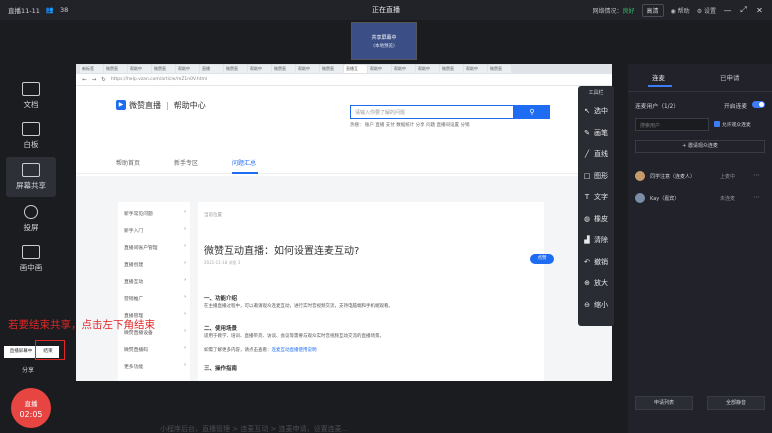 Image resolution: width=772 pixels, height=433 pixels. What do you see at coordinates (672, 124) in the screenshot?
I see `user-search-input: 搜索用户` at bounding box center [672, 124].